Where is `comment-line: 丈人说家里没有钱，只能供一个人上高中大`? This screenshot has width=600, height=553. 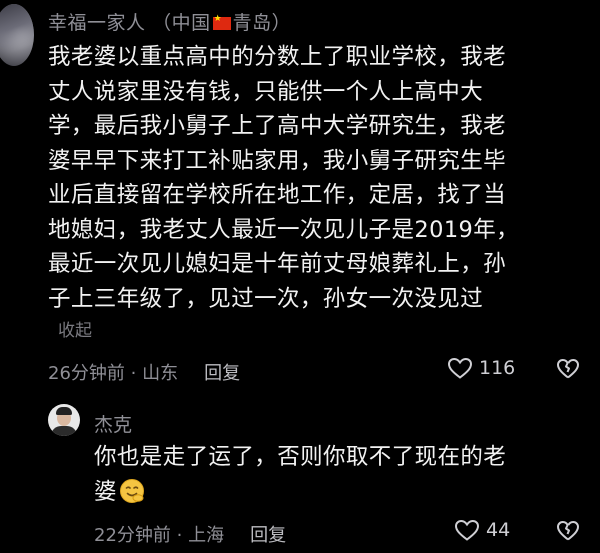 comment-line: 丈人说家里没有钱，只能供一个人上高中大 is located at coordinates (266, 91).